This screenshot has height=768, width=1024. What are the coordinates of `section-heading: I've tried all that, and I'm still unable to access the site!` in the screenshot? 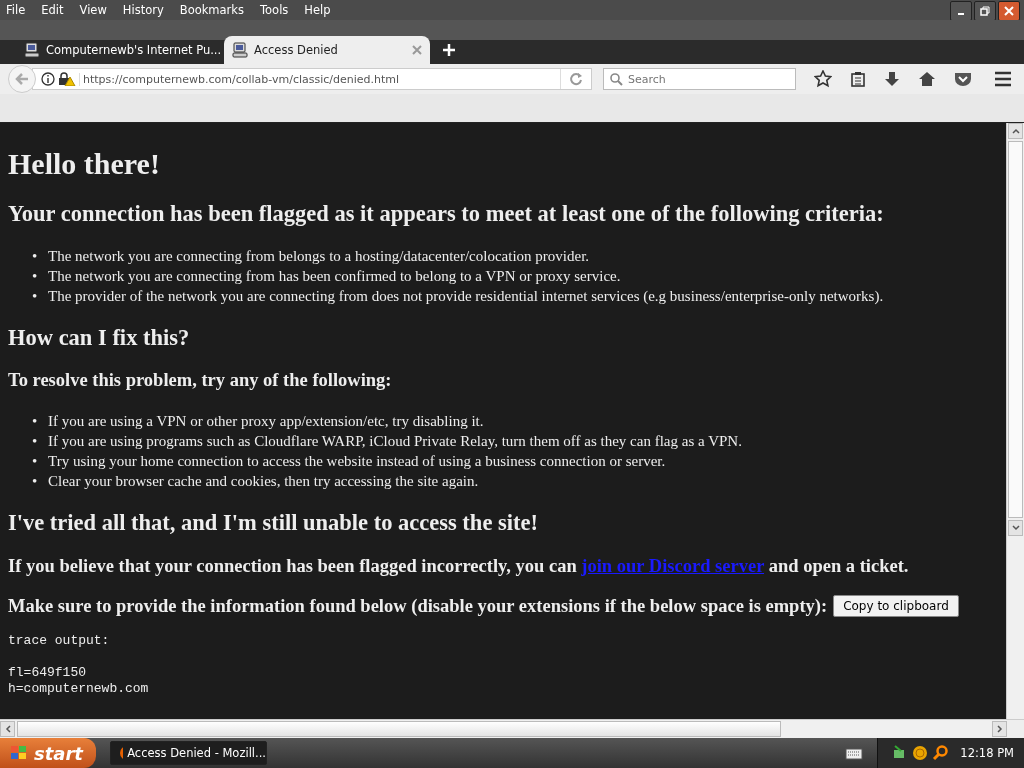 It's located at (273, 523).